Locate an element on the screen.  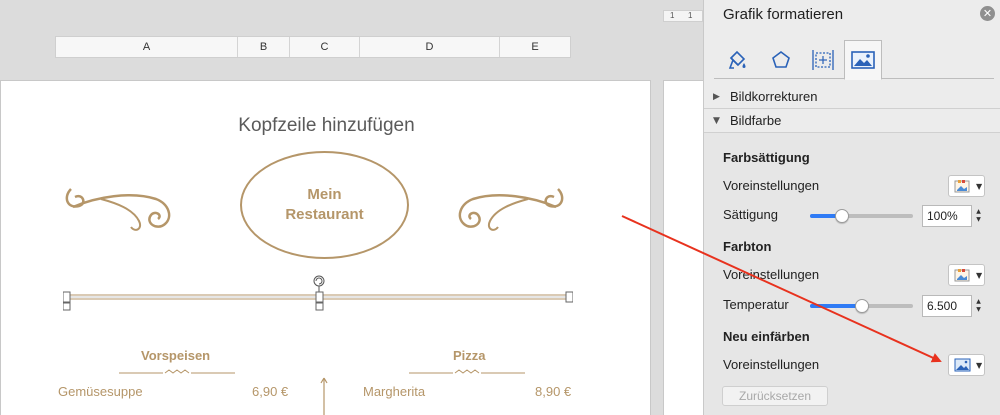
recolor-presets-label: Voreinstellungen is located at coordinates (771, 364).